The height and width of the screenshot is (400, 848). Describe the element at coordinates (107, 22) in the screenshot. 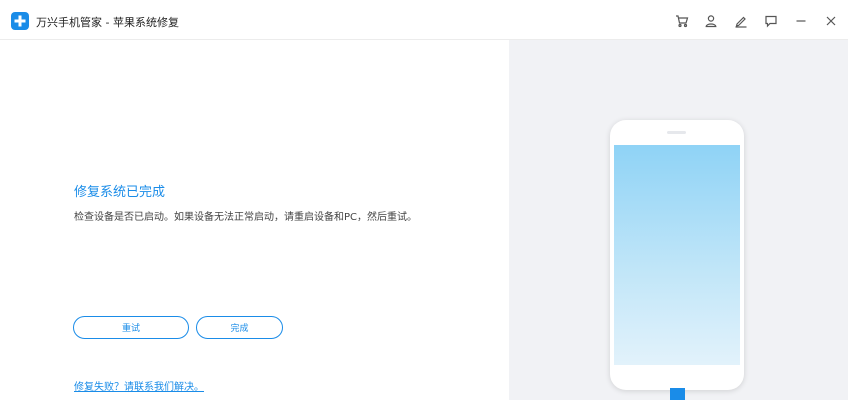

I see `app-title: 万兴手机管家 - 苹果系统修复` at that location.